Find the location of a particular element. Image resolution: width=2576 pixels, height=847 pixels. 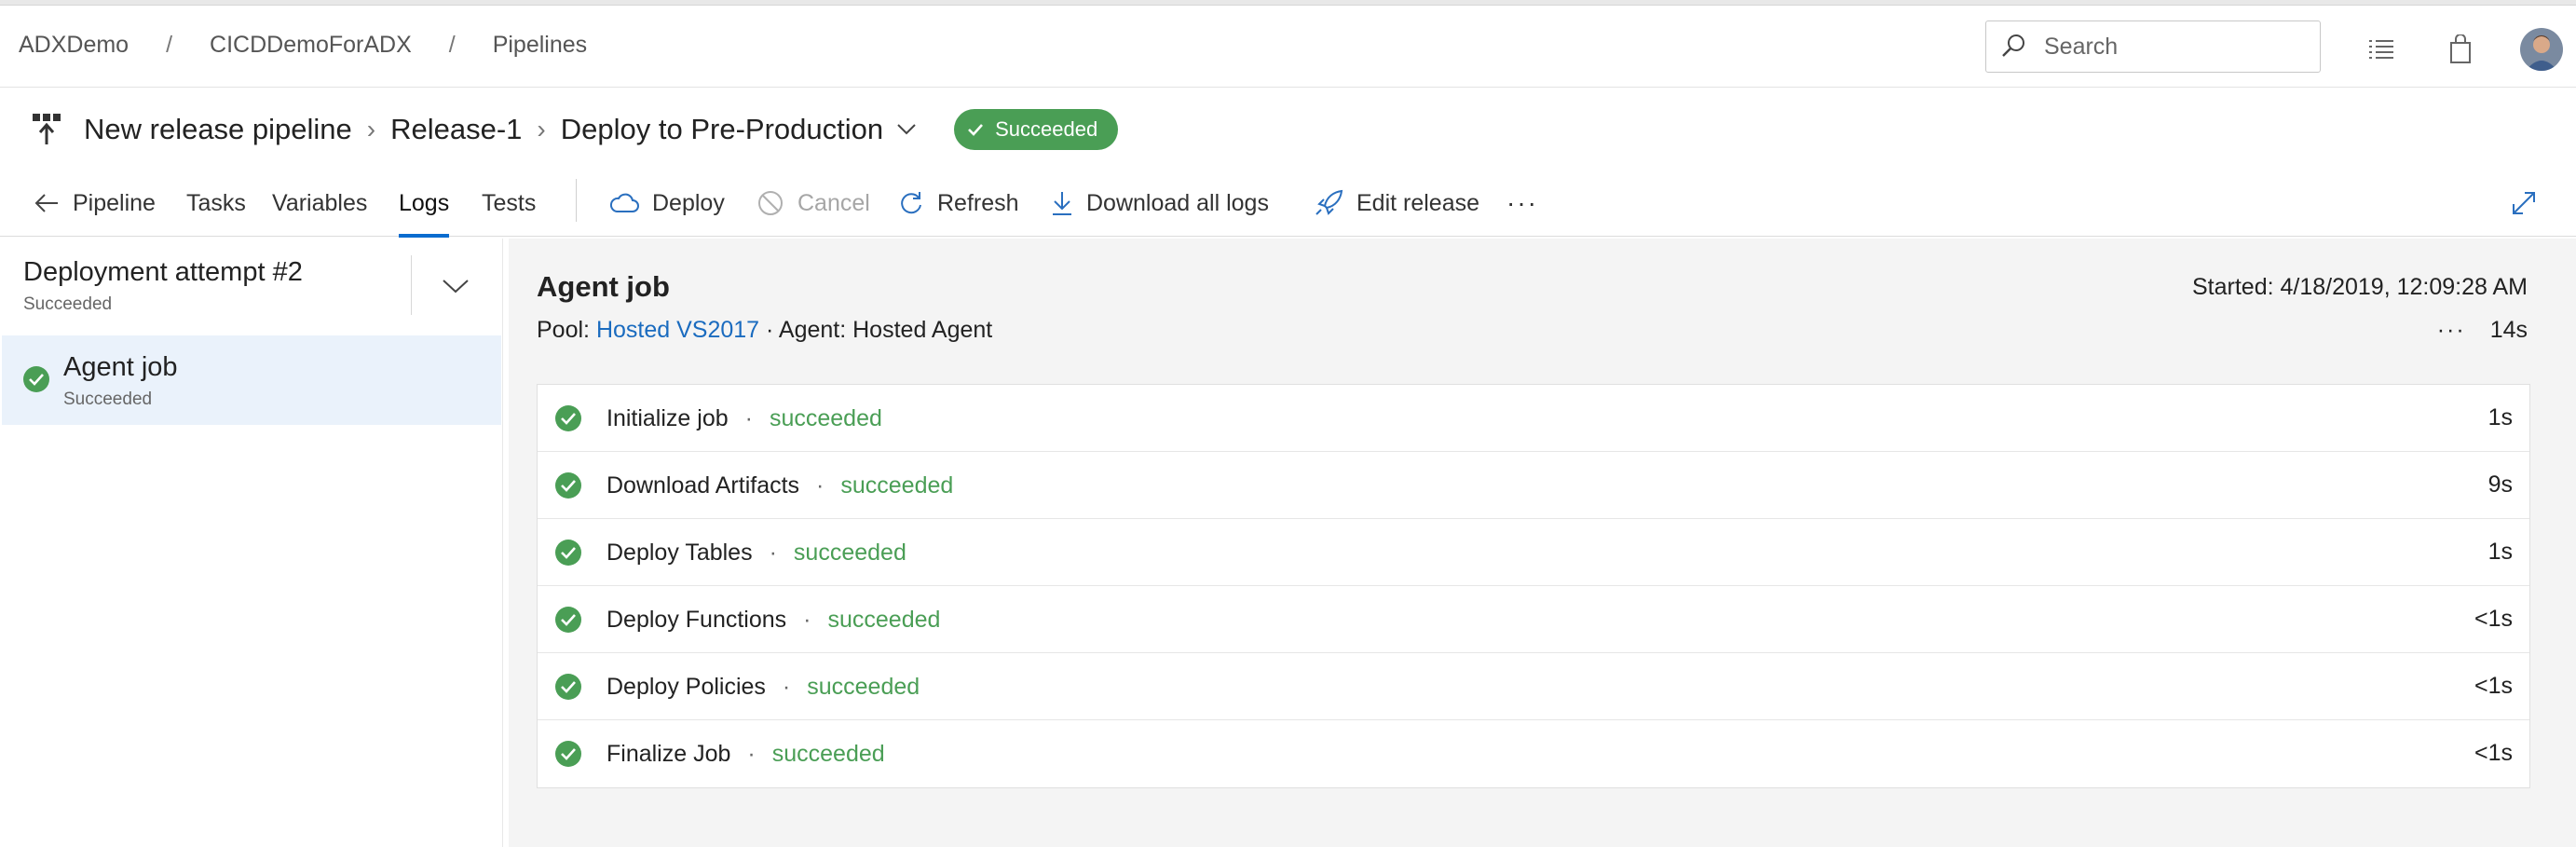

deploy-label: Deploy is located at coordinates (688, 203).